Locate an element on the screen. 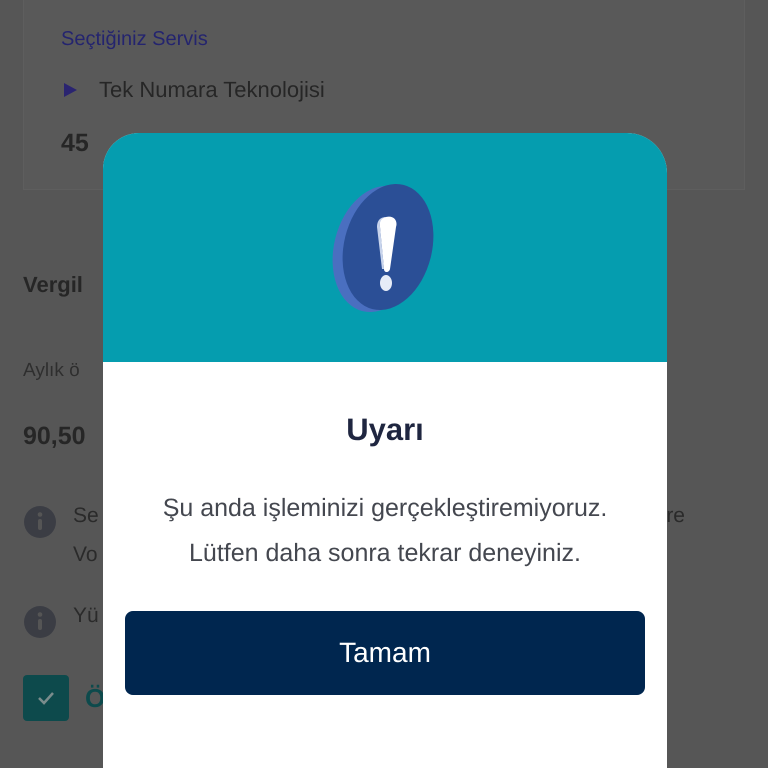  ok-button: Tamam is located at coordinates (385, 653).